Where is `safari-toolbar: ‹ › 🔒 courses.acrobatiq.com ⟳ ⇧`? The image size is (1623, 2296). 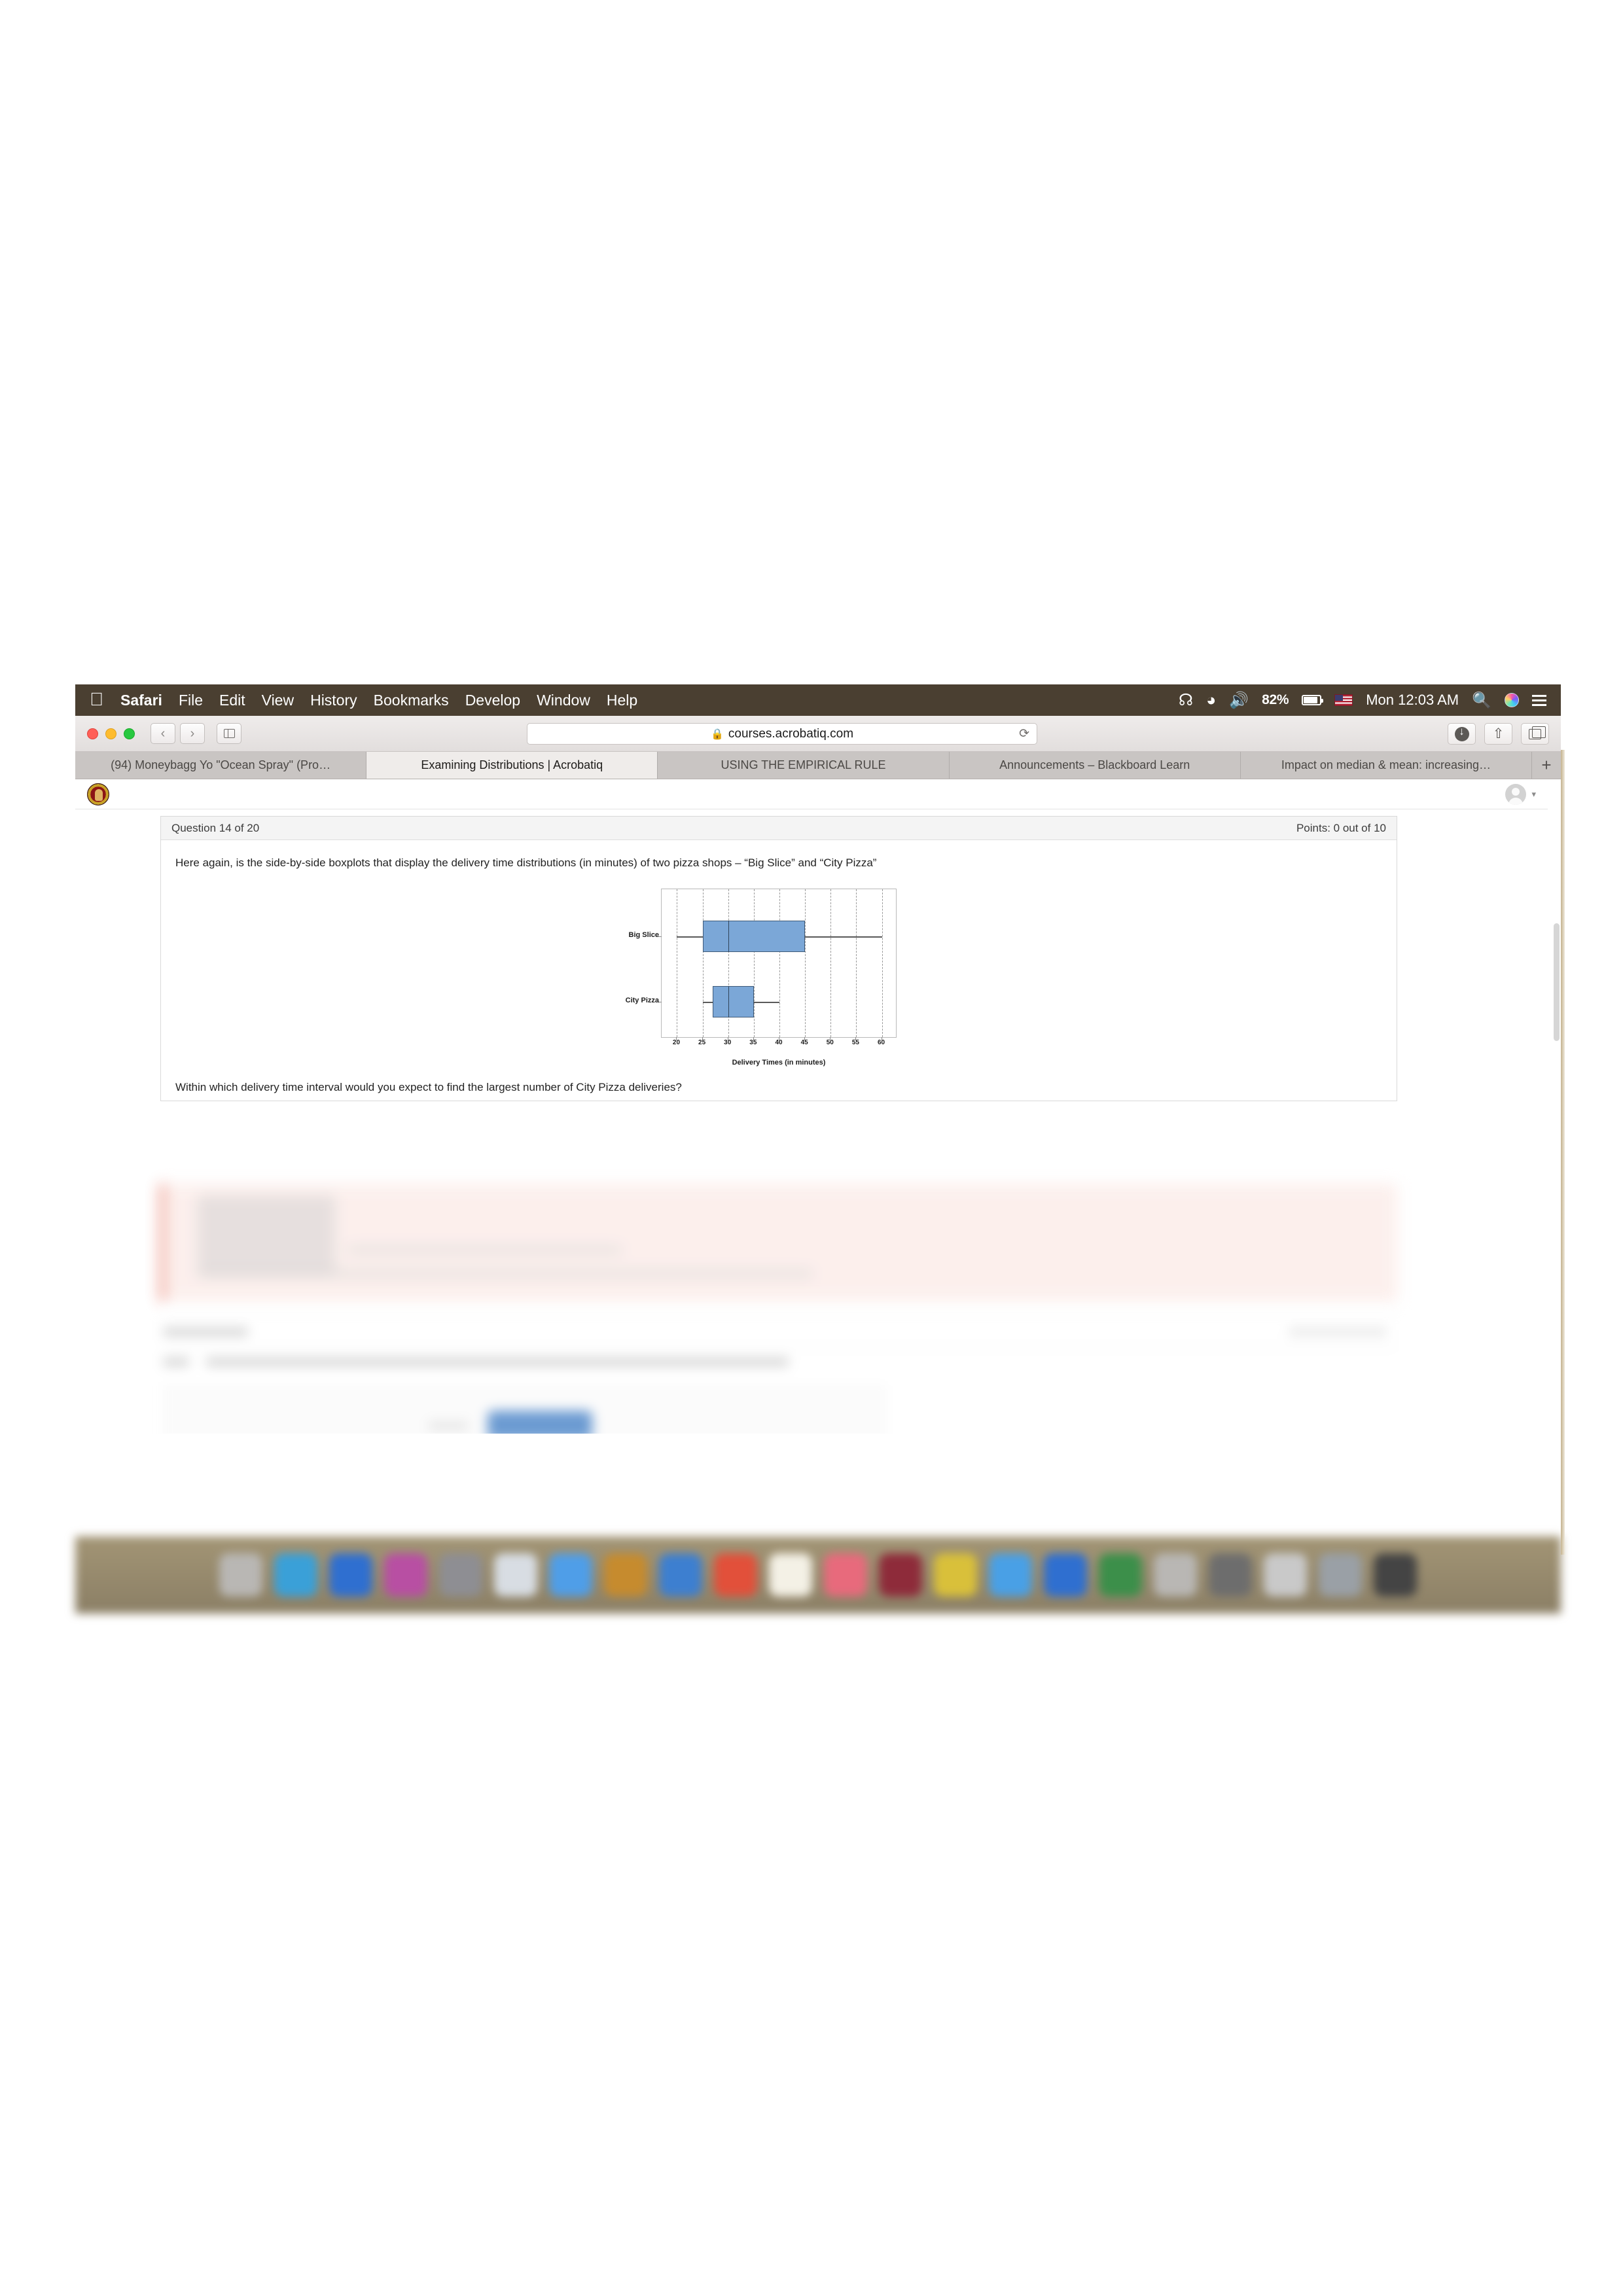 safari-toolbar: ‹ › 🔒 courses.acrobatiq.com ⟳ ⇧ is located at coordinates (818, 734).